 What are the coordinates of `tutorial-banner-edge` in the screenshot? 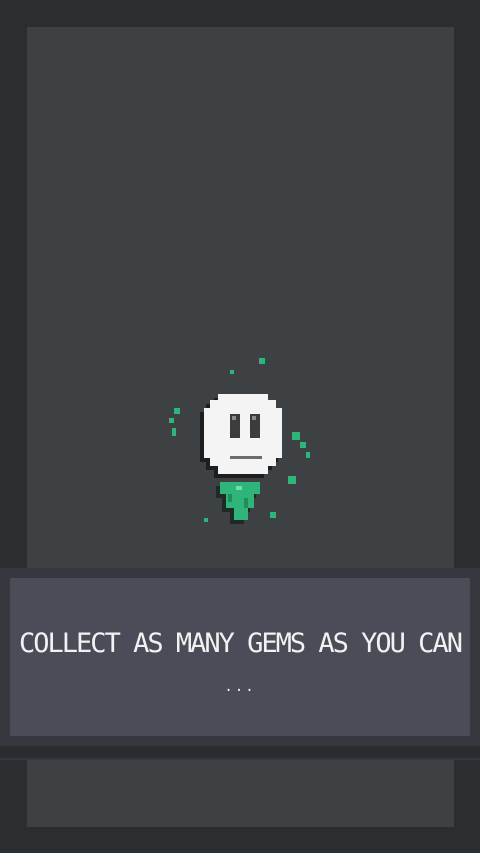 It's located at (240, 752).